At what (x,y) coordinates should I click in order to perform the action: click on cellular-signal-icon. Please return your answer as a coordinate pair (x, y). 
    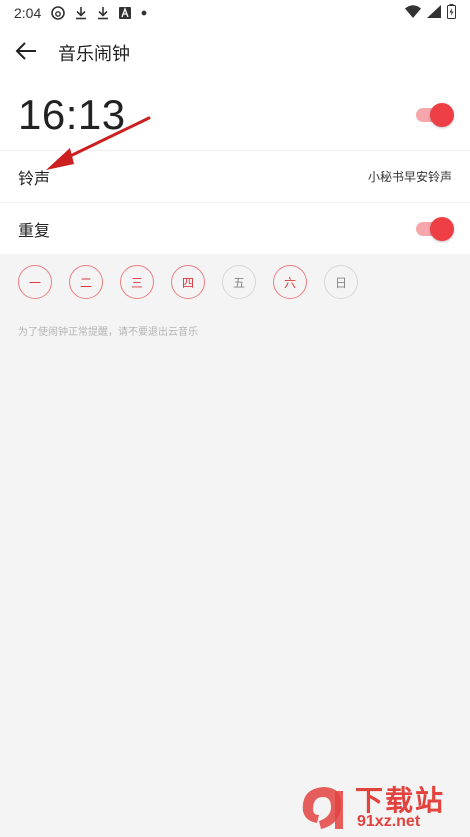
    Looking at the image, I should click on (434, 13).